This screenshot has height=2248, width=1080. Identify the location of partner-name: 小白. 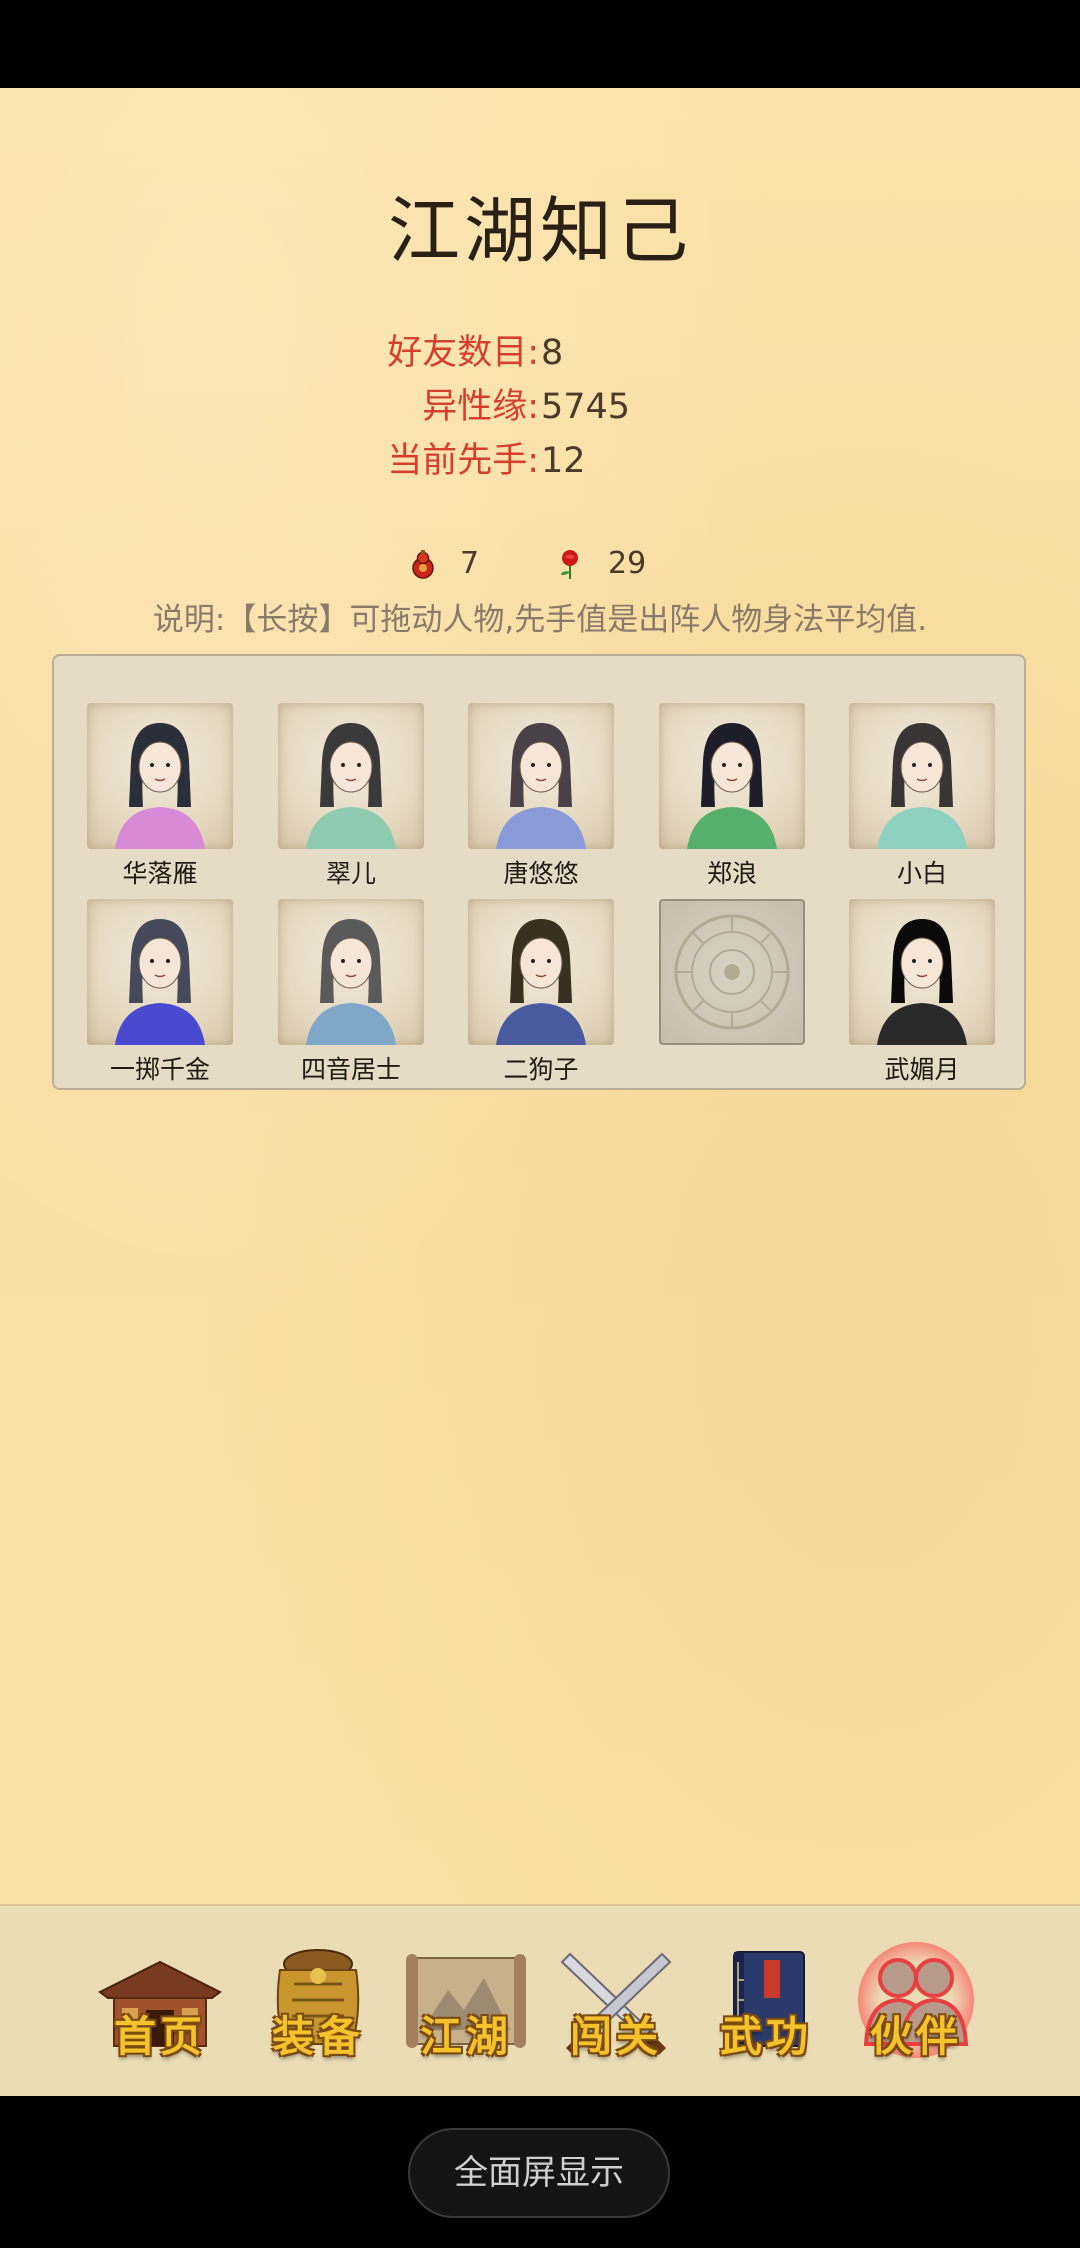
(921, 873).